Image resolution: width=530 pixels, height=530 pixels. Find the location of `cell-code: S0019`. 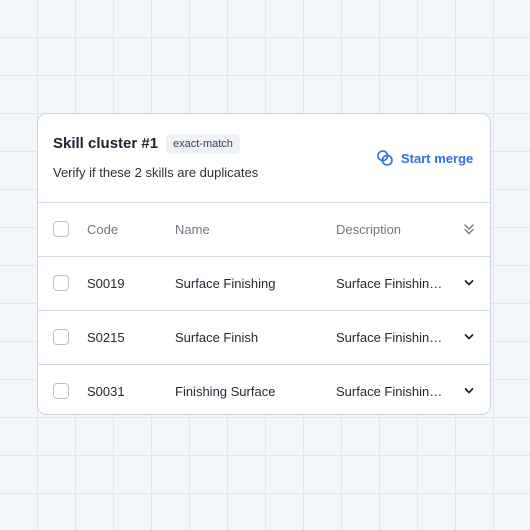

cell-code: S0019 is located at coordinates (106, 283).